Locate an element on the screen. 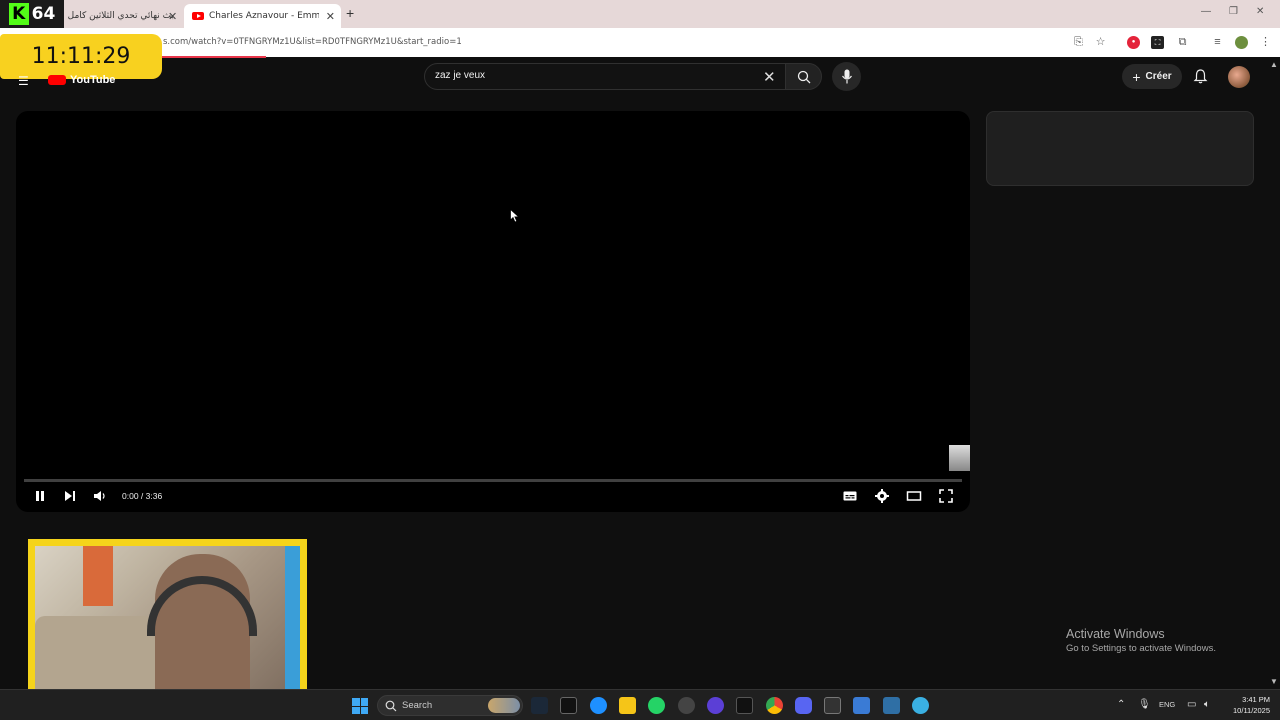 This screenshot has height=720, width=1280. progress-bar is located at coordinates (493, 480).